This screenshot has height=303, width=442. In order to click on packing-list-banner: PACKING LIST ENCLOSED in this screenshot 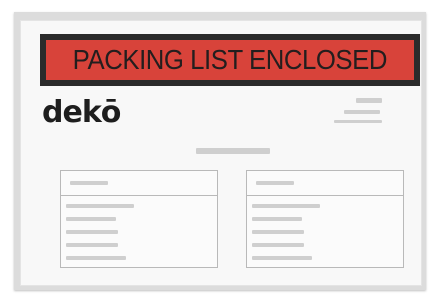, I will do `click(230, 60)`.